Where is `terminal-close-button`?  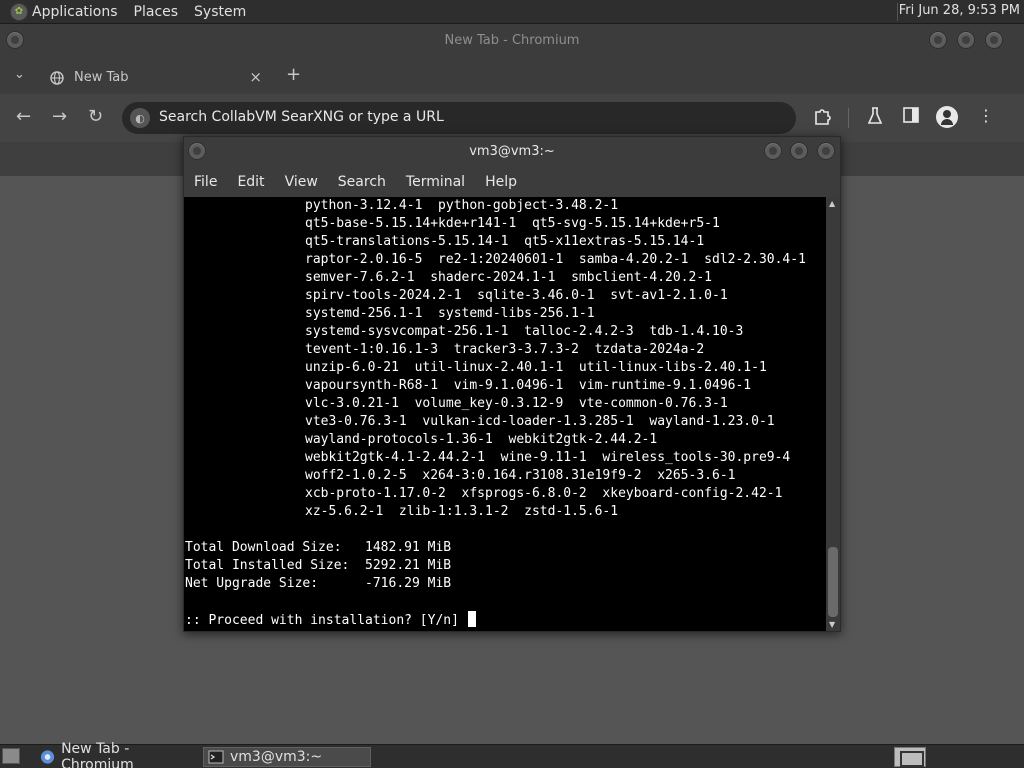
terminal-close-button is located at coordinates (826, 151).